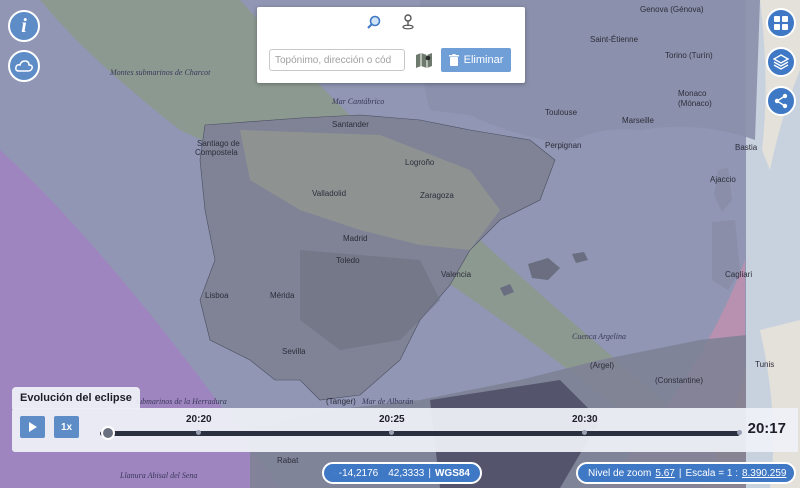 The width and height of the screenshot is (800, 488). I want to click on label-toledo: Toledo, so click(348, 260).